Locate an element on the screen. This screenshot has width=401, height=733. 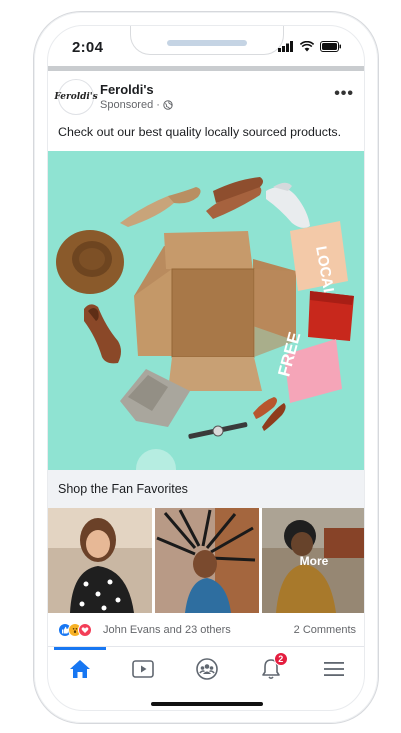
reaction-icons is located at coordinates (75, 630).